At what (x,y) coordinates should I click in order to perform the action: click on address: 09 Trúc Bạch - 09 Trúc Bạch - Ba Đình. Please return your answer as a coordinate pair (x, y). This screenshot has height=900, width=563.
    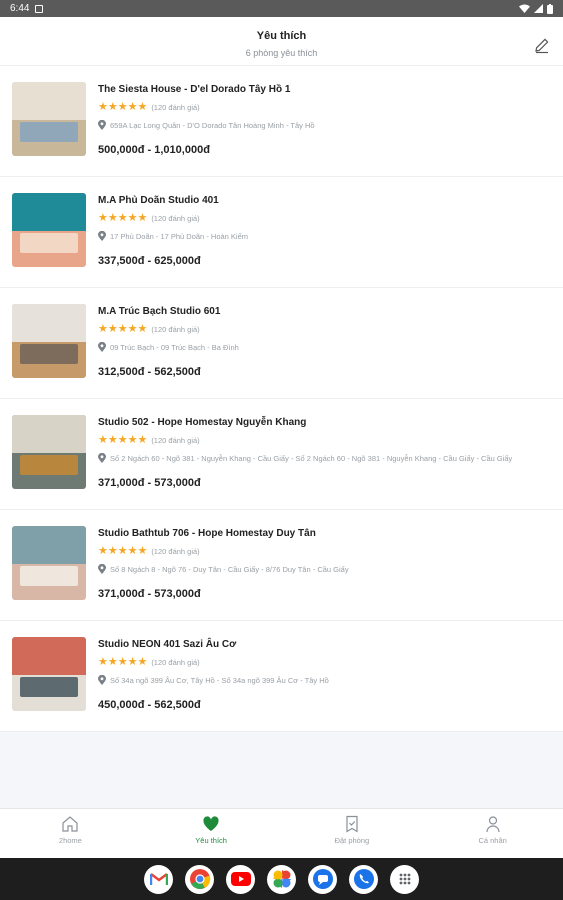
    Looking at the image, I should click on (168, 347).